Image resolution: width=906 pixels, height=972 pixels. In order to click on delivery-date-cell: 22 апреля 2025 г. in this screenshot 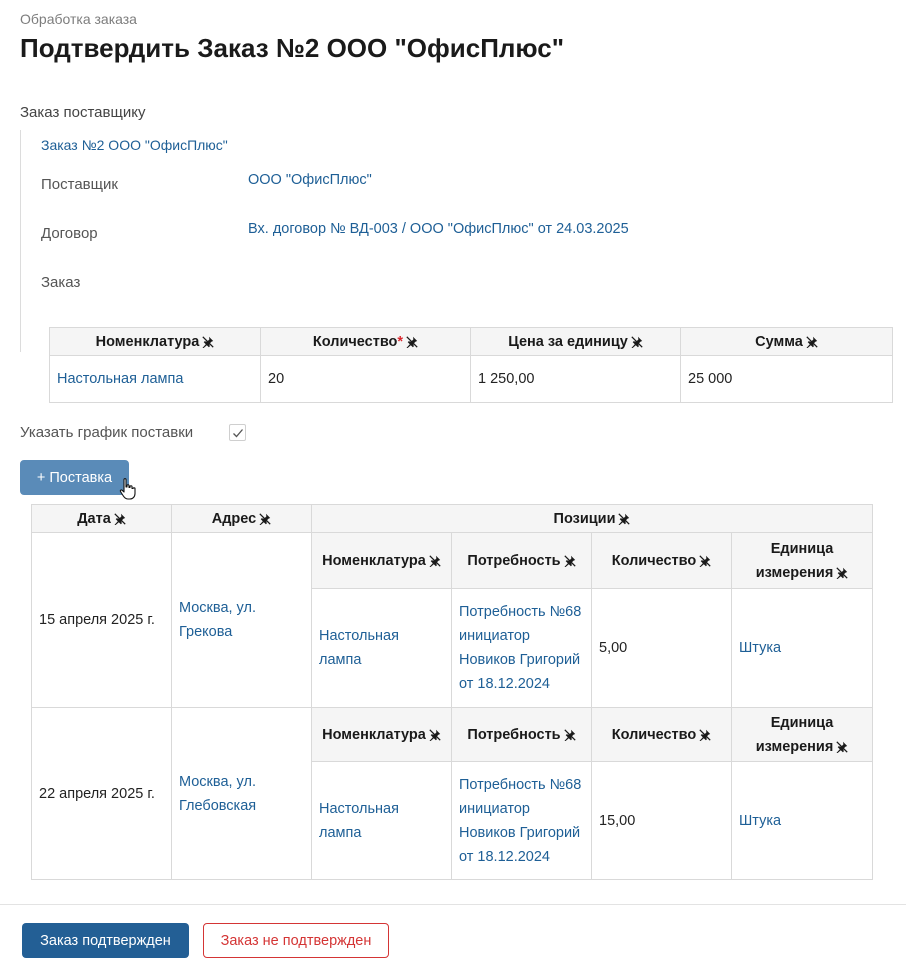, I will do `click(101, 793)`.